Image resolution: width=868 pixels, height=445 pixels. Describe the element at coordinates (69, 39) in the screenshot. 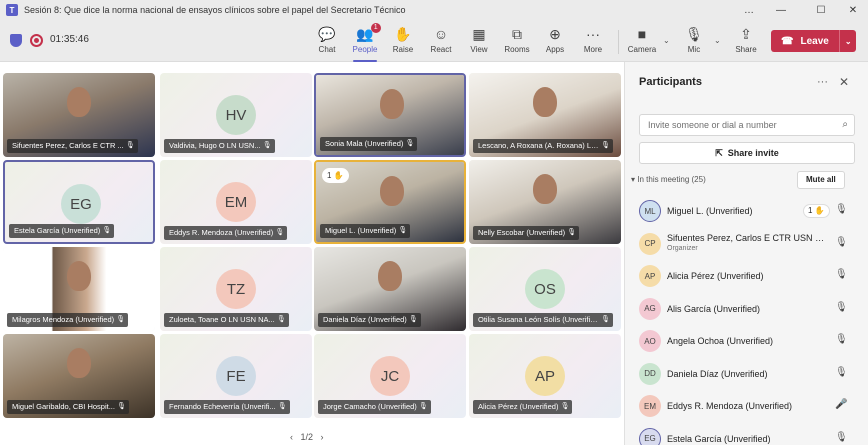

I see `meeting-timer: 01:35:46` at that location.